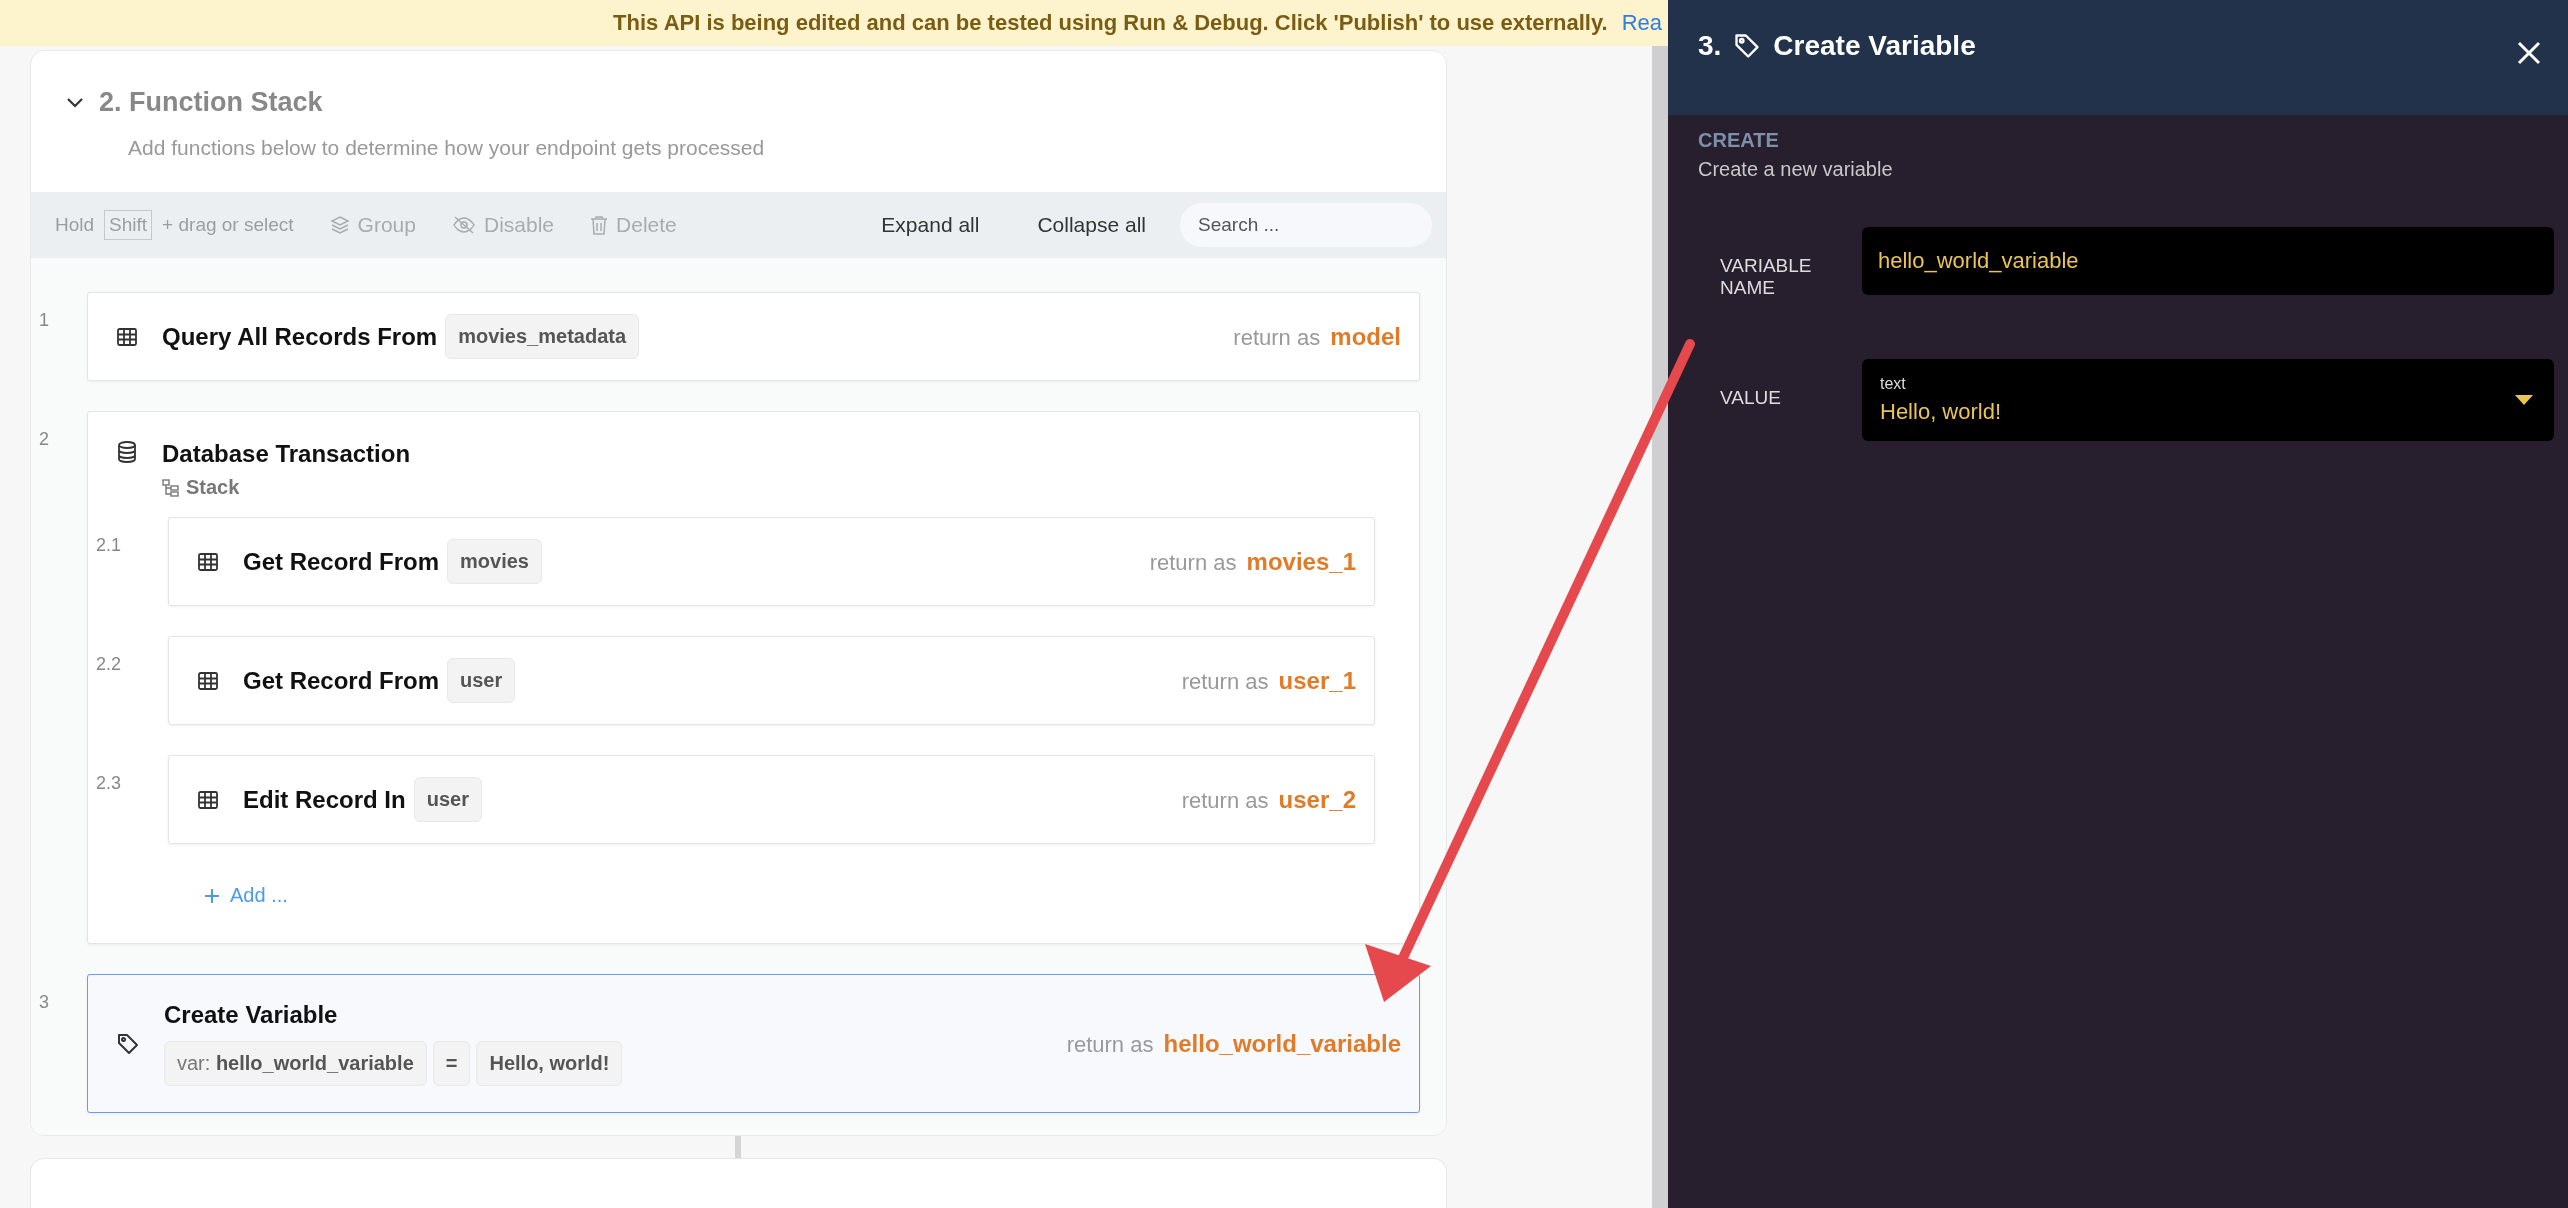  What do you see at coordinates (771, 680) in the screenshot?
I see `step-card: Get Record From user return as user_1` at bounding box center [771, 680].